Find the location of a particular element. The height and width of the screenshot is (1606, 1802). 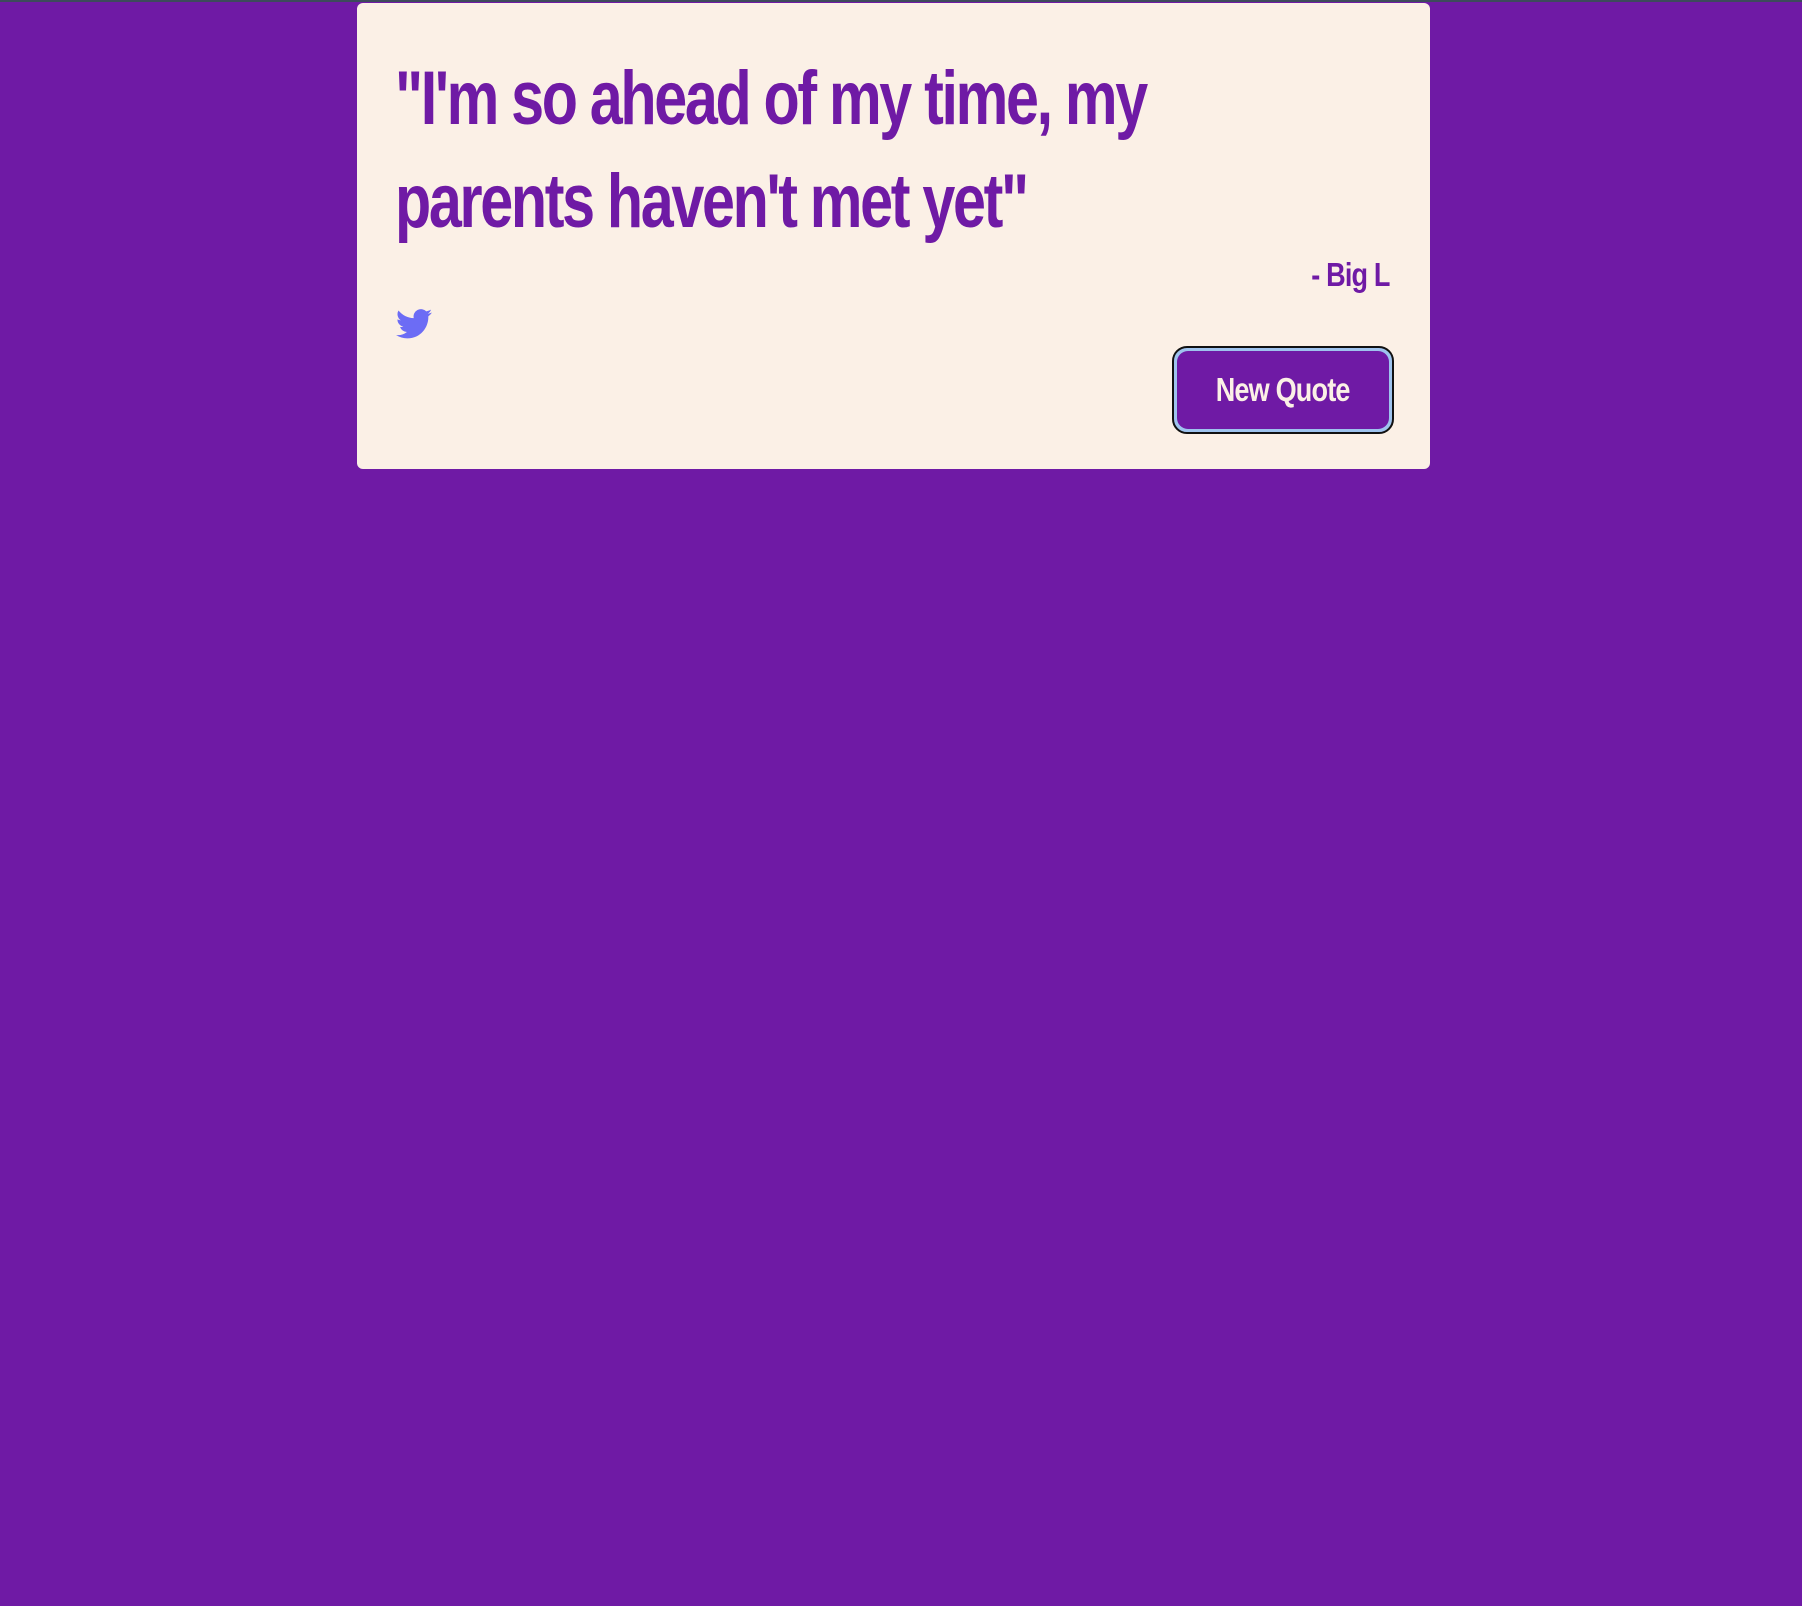

new-quote-button: New Quote is located at coordinates (1283, 390).